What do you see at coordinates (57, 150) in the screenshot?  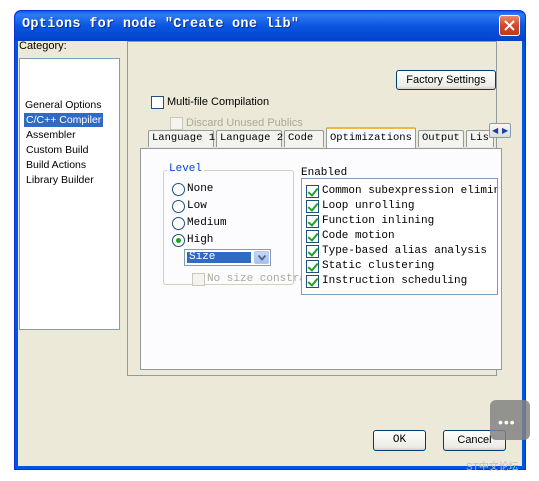 I see `category-item-custom-build: Custom Build` at bounding box center [57, 150].